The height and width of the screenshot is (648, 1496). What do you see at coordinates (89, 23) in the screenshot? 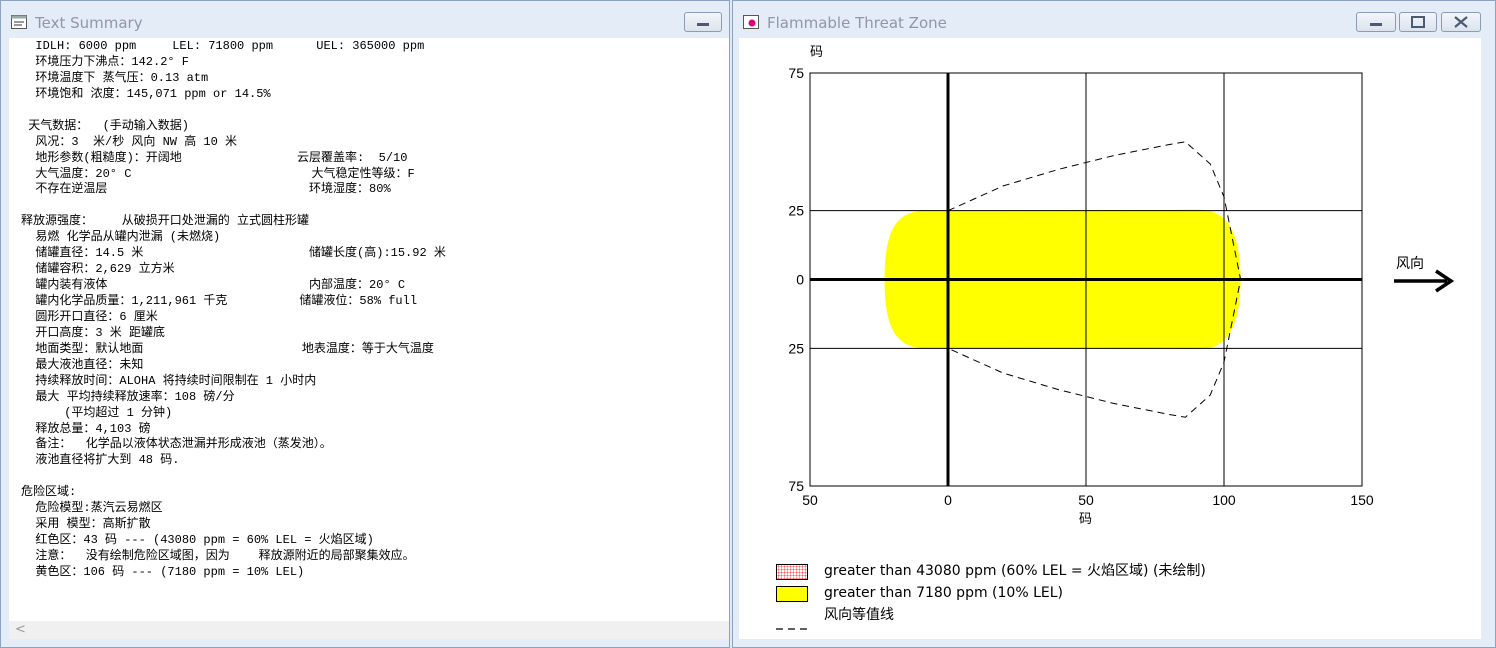
I see `window-title: Text Summary` at bounding box center [89, 23].